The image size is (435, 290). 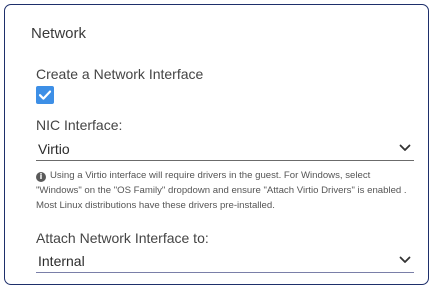 I want to click on attach-interface-select: Internal, so click(x=225, y=261).